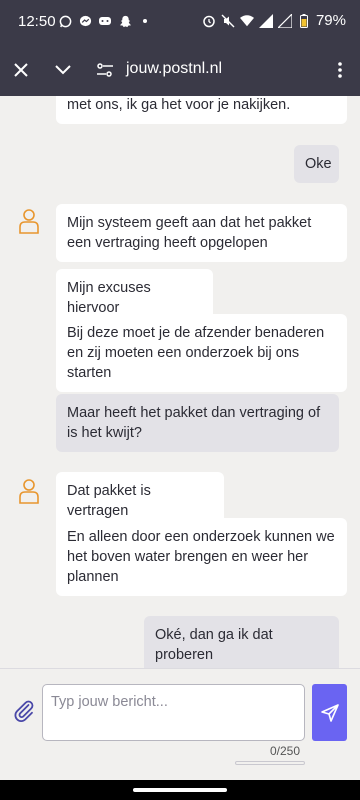  I want to click on close-button, so click(21, 70).